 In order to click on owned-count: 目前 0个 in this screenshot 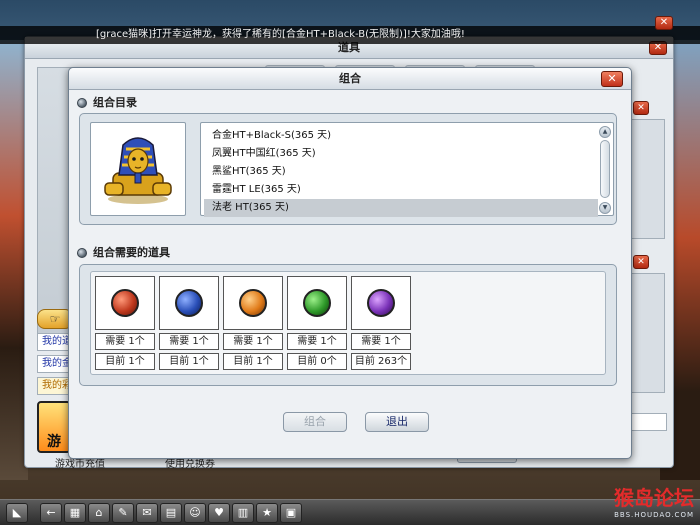, I will do `click(317, 361)`.